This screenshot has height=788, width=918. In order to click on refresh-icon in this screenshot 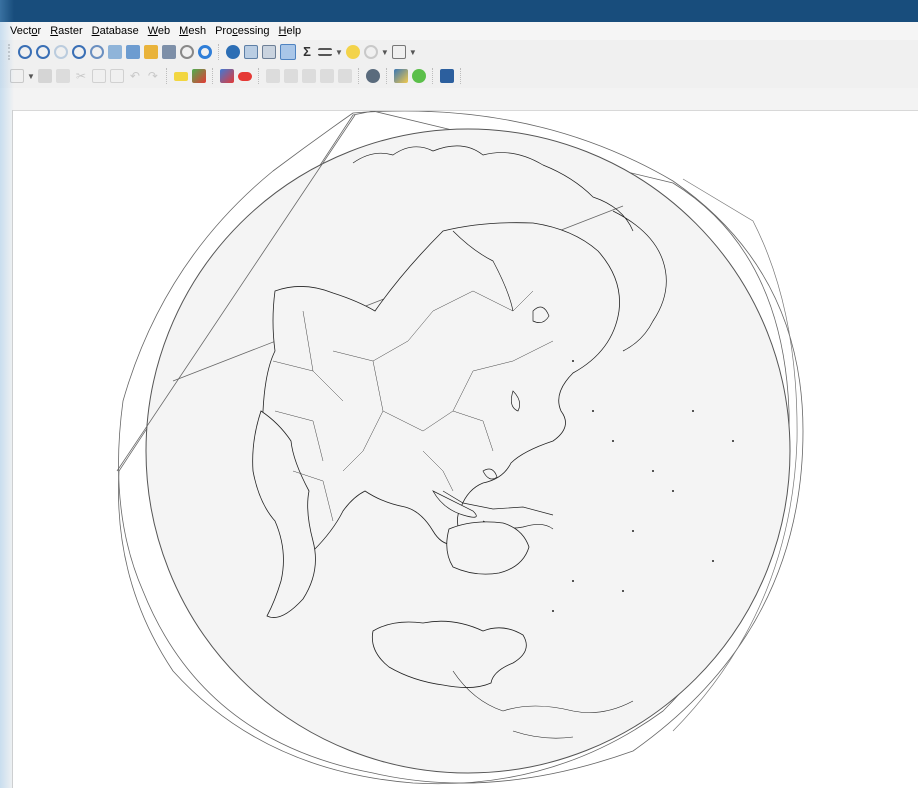, I will do `click(205, 52)`.